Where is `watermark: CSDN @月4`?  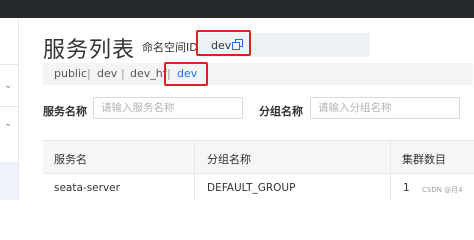 watermark: CSDN @月4 is located at coordinates (442, 190).